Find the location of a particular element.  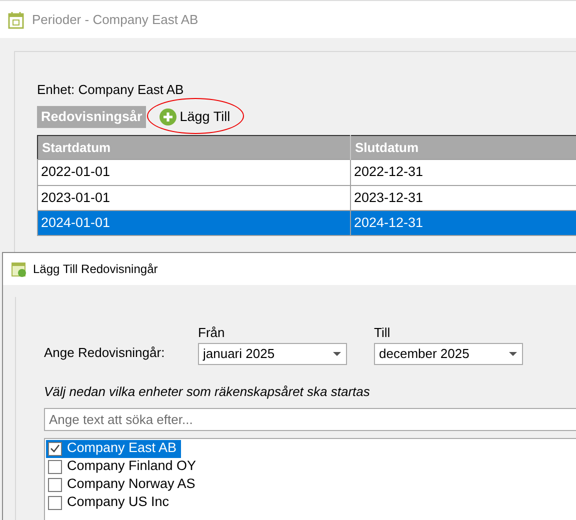

section-label: Redovisningsår is located at coordinates (91, 117).